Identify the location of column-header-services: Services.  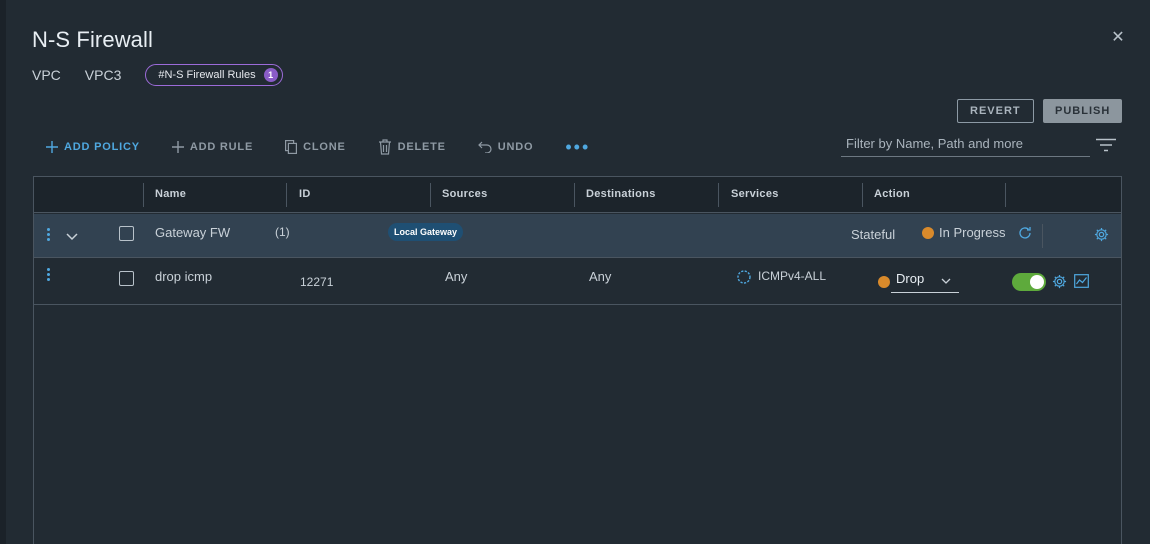
(755, 194).